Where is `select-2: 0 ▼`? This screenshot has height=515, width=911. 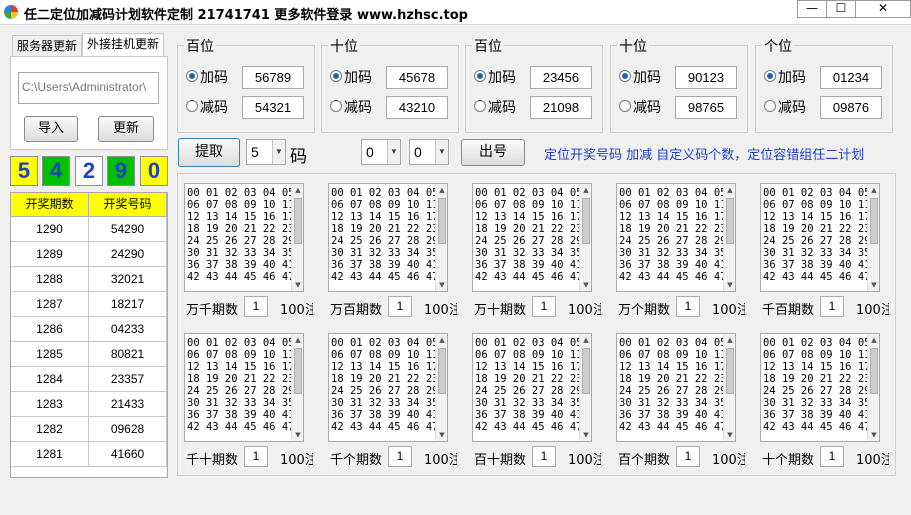
select-2: 0 ▼ is located at coordinates (429, 152).